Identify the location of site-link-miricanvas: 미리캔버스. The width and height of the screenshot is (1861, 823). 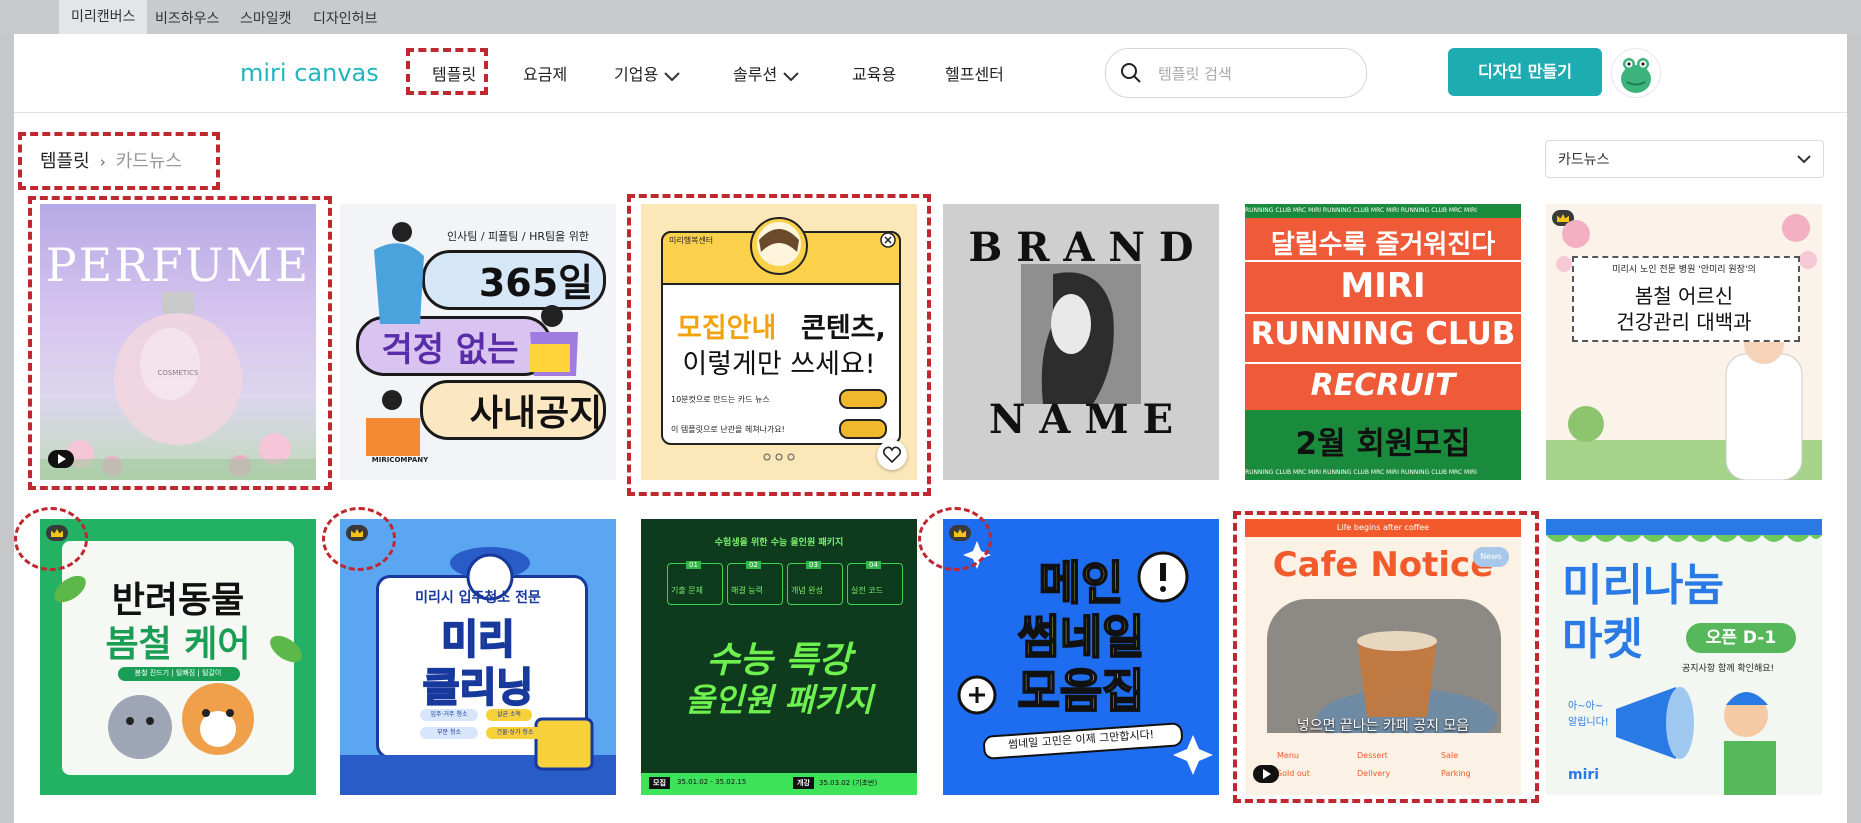
(103, 17).